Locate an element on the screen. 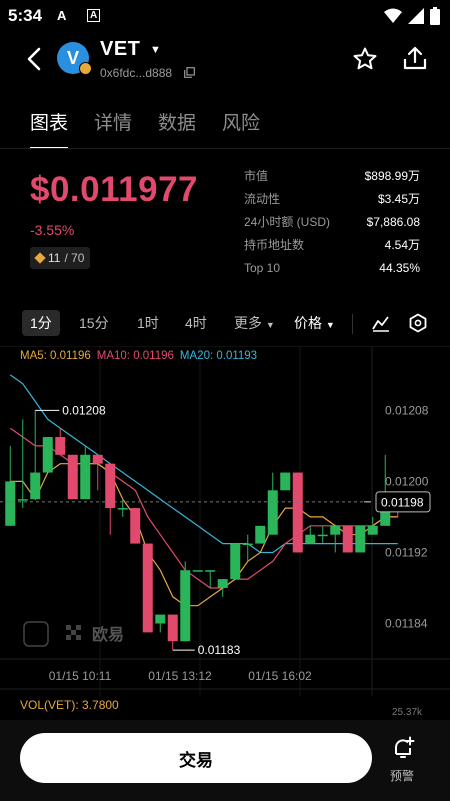 The width and height of the screenshot is (450, 801). interval-1h: 1时 is located at coordinates (148, 323).